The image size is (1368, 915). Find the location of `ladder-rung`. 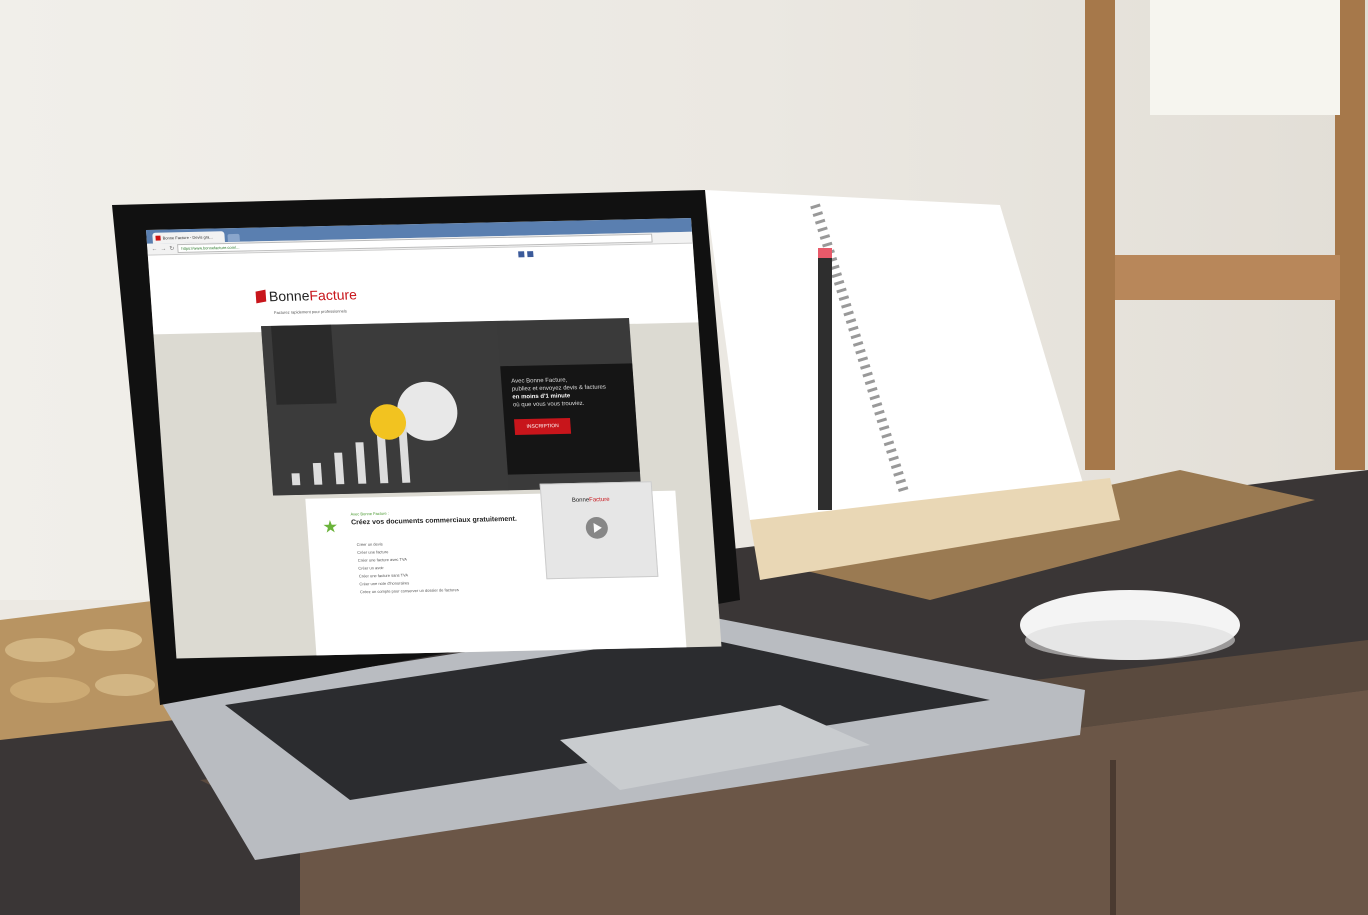

ladder-rung is located at coordinates (1227, 277).